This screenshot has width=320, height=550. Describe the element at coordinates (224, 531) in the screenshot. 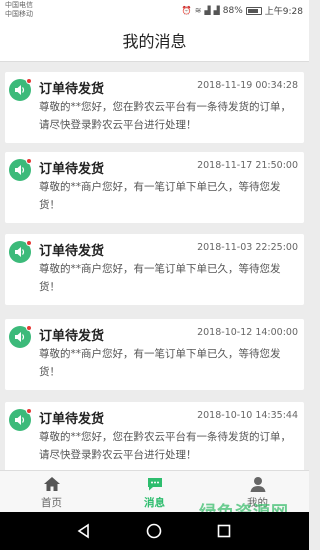

I see `recents-icon` at that location.